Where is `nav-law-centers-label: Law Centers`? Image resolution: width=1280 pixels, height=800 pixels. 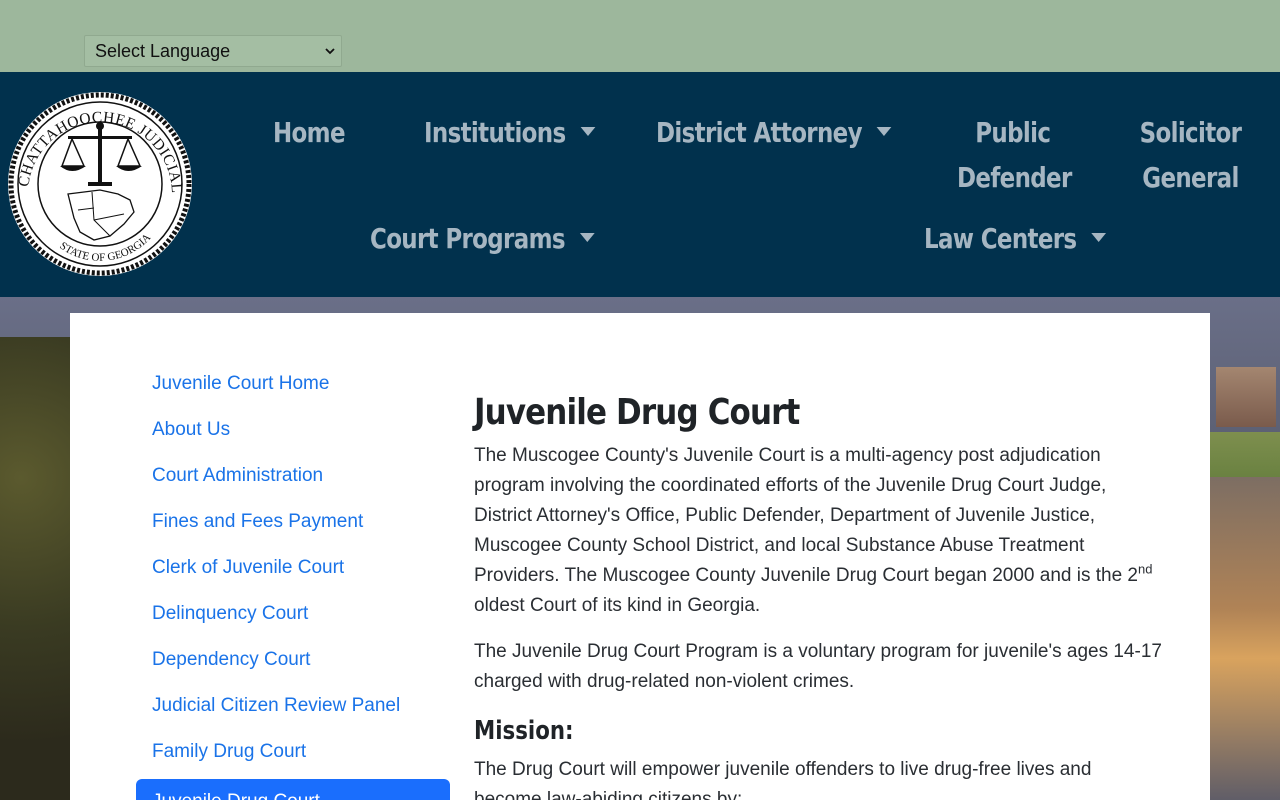 nav-law-centers-label: Law Centers is located at coordinates (1000, 238).